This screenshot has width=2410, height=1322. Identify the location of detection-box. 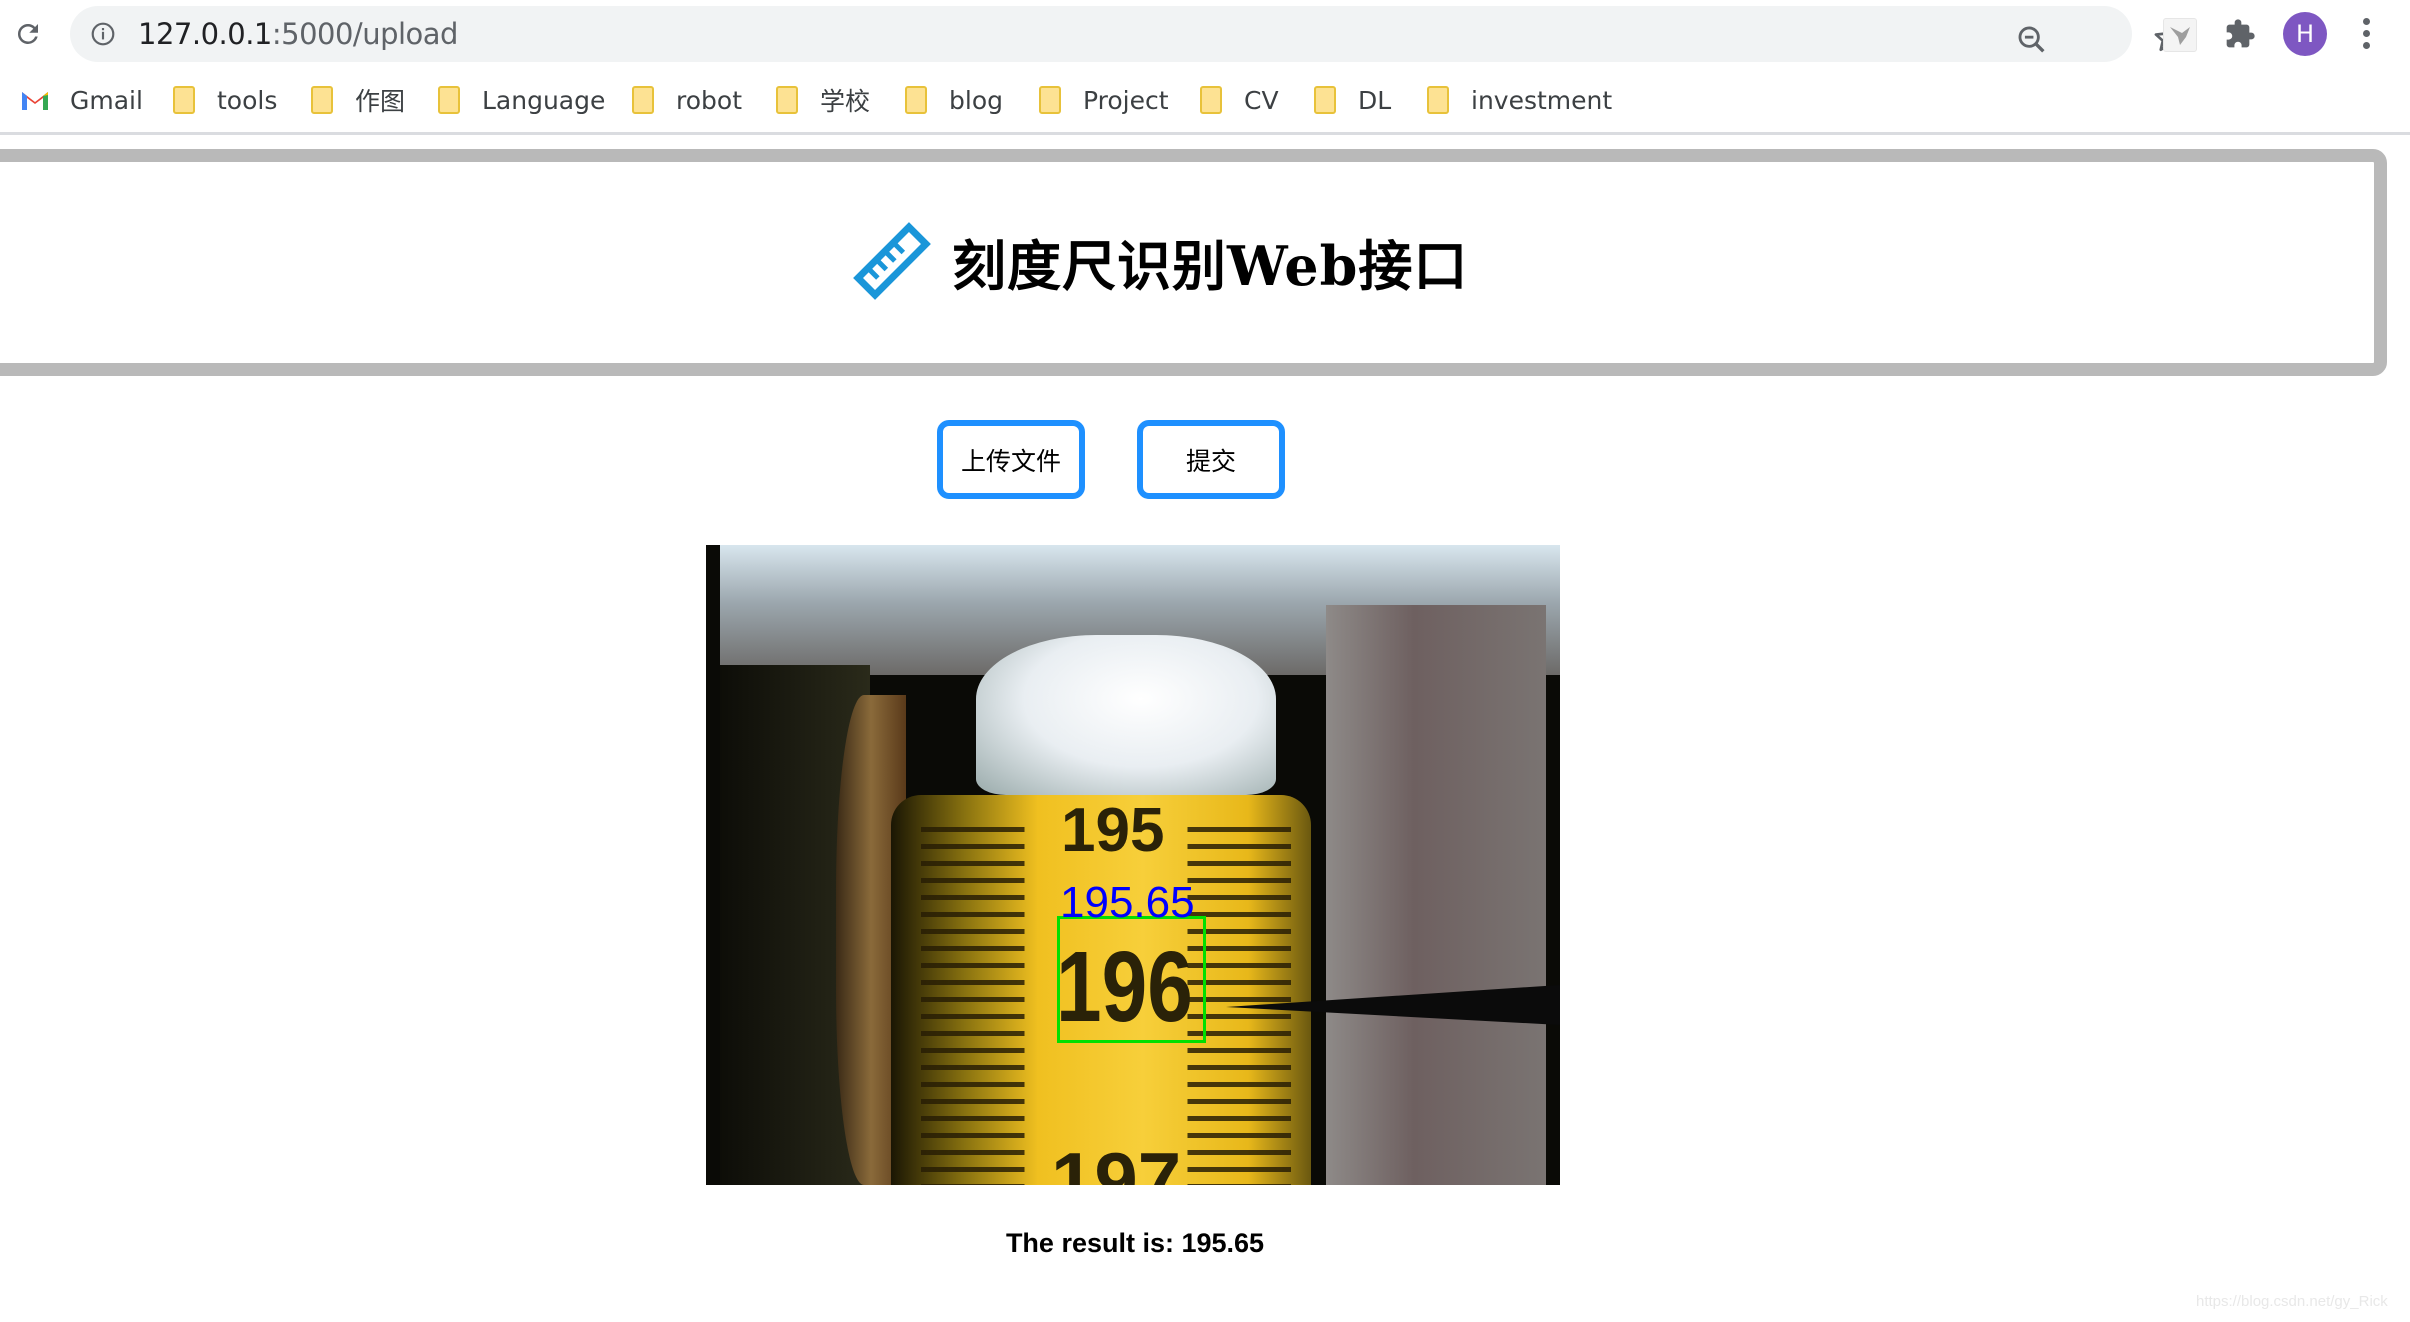
(1131, 979).